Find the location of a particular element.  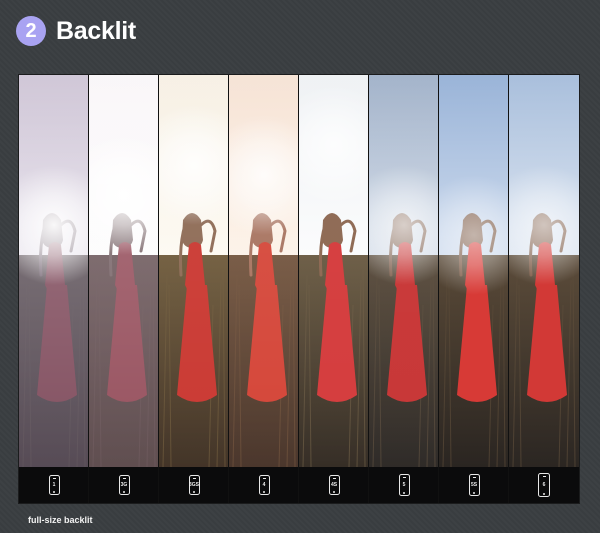

device-label-bar: 4S is located at coordinates (333, 485).